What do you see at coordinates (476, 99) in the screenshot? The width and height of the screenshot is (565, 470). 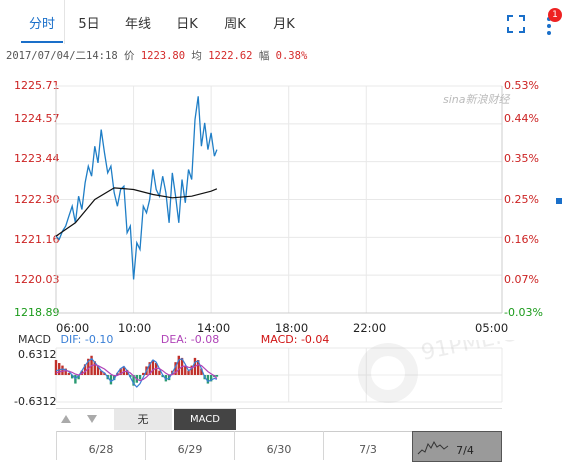 I see `sina-watermark: sina新浪财经` at bounding box center [476, 99].